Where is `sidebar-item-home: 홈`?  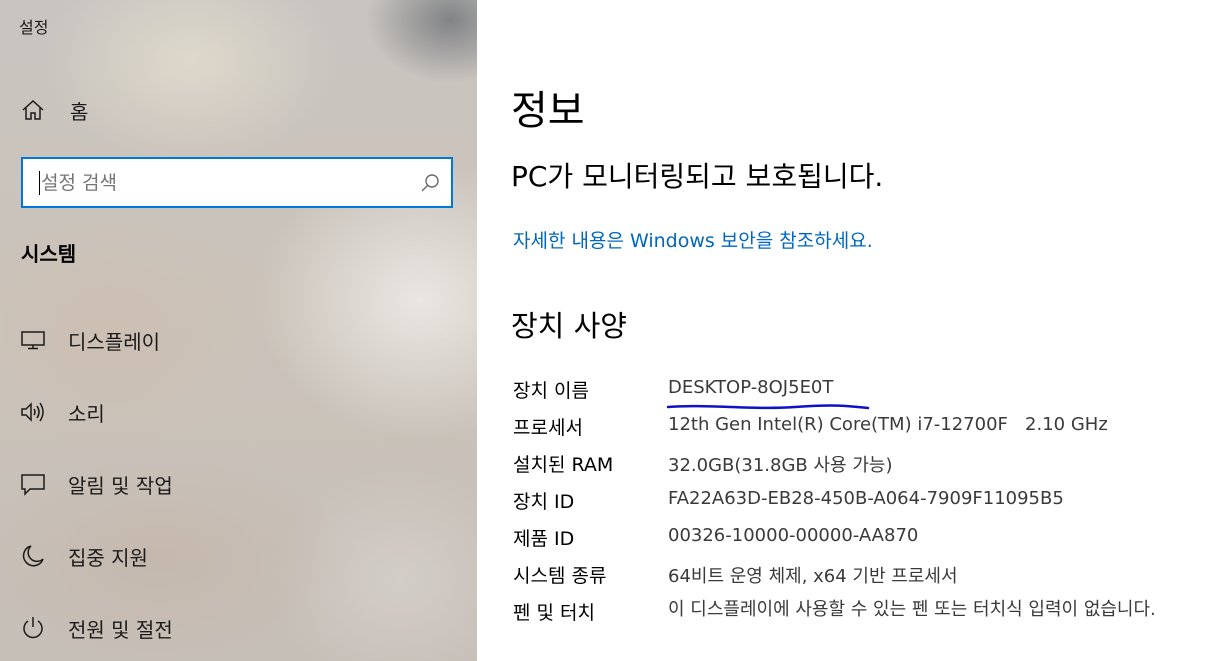
sidebar-item-home: 홈 is located at coordinates (238, 110).